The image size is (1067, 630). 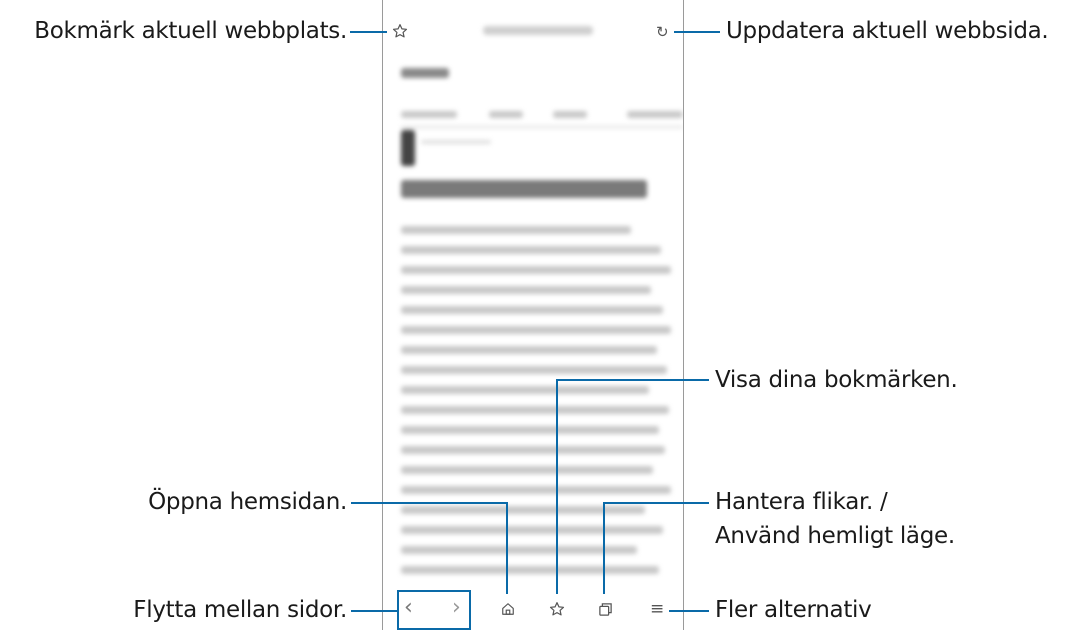 What do you see at coordinates (836, 380) in the screenshot?
I see `callout-show-bookmarks: Visa dina bokmärken.` at bounding box center [836, 380].